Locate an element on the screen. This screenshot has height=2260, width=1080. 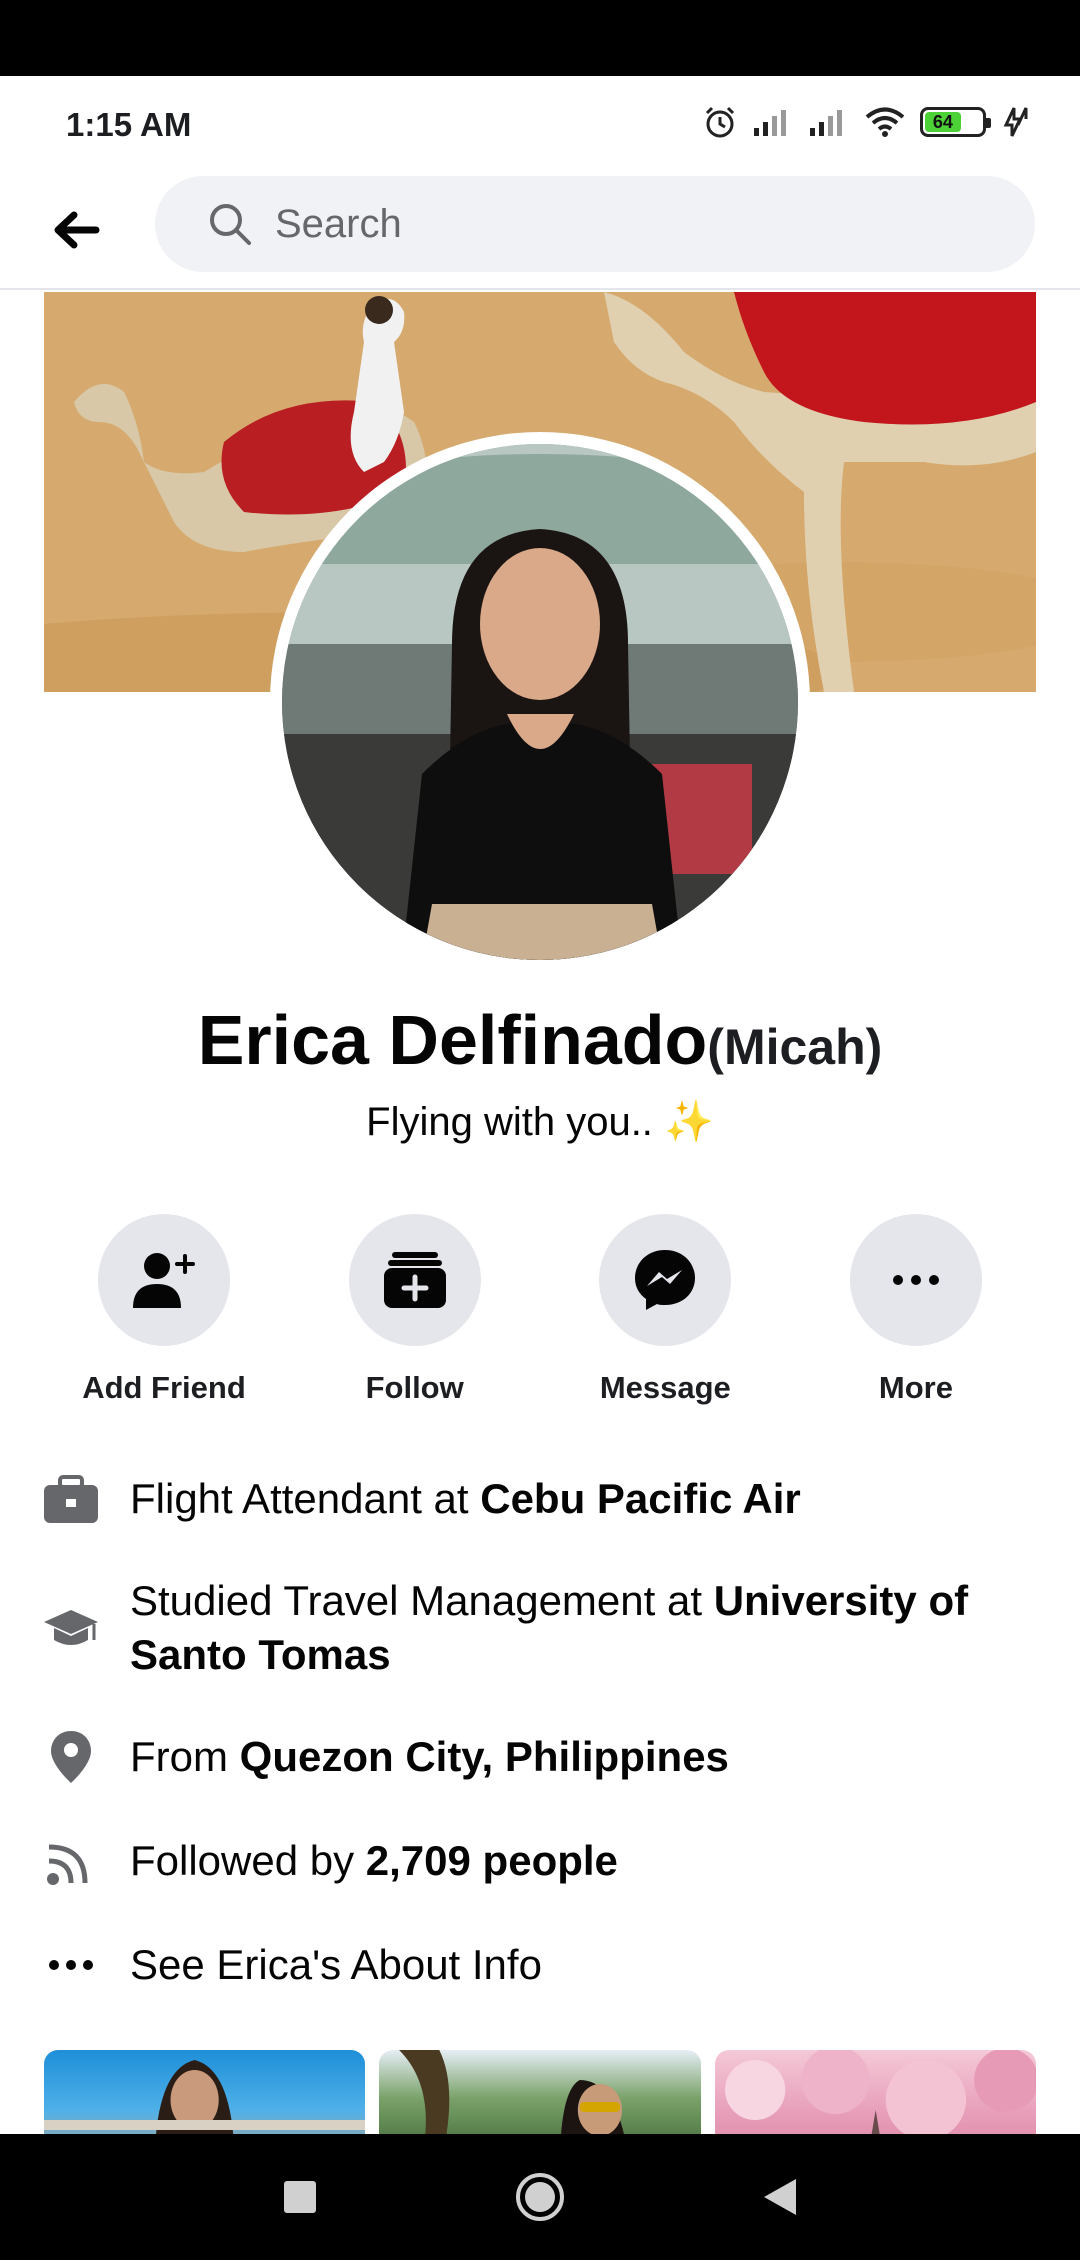
top-system-area is located at coordinates (540, 38).